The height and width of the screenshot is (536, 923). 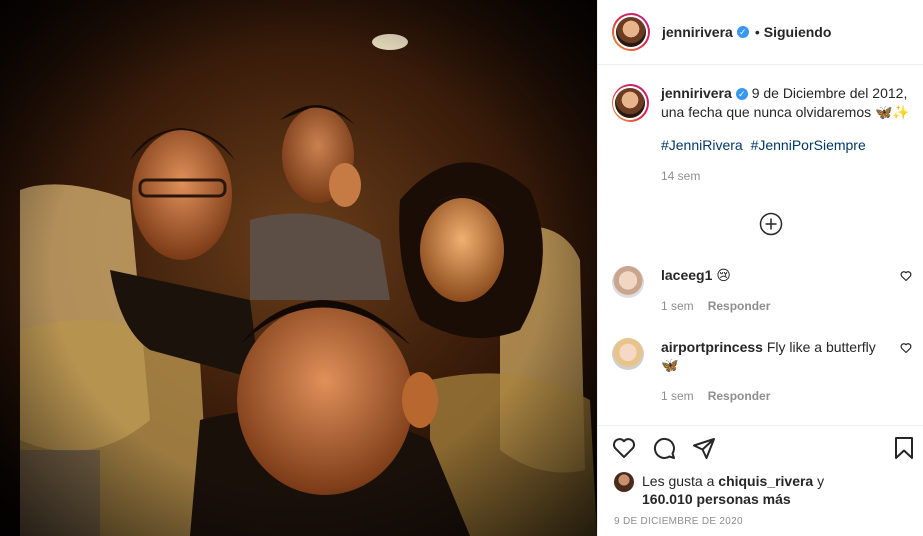 What do you see at coordinates (762, 290) in the screenshot?
I see `comment-item: laceeg1 😢 1 sem Responder` at bounding box center [762, 290].